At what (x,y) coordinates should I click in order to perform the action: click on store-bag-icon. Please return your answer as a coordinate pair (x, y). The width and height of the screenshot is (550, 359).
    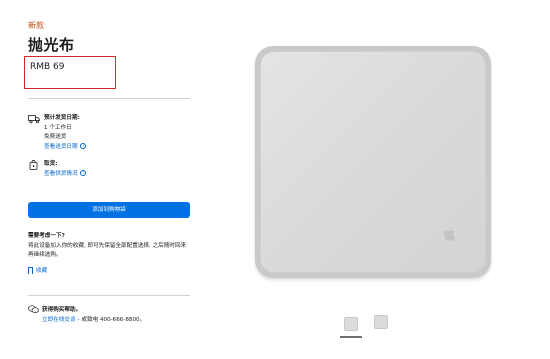
    Looking at the image, I should click on (33, 165).